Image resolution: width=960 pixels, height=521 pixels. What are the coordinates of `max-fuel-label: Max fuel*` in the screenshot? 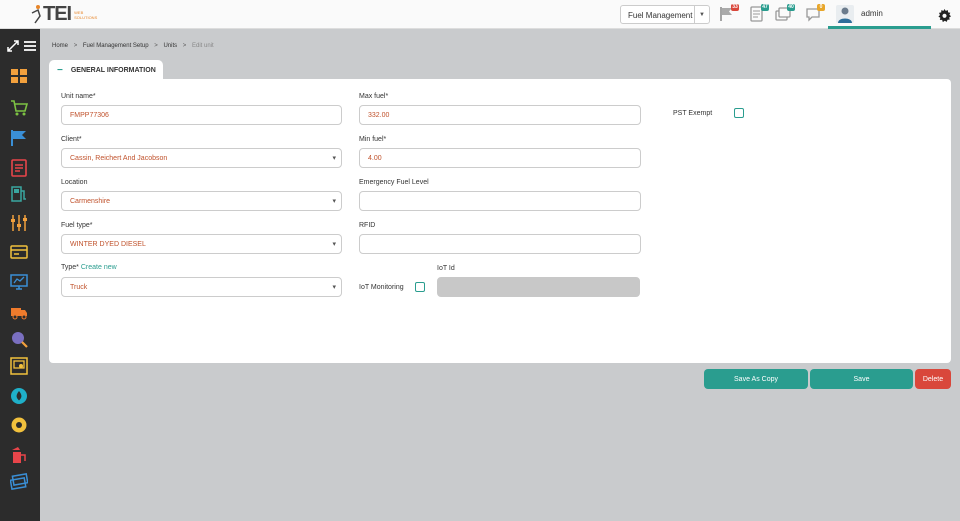 It's located at (374, 96).